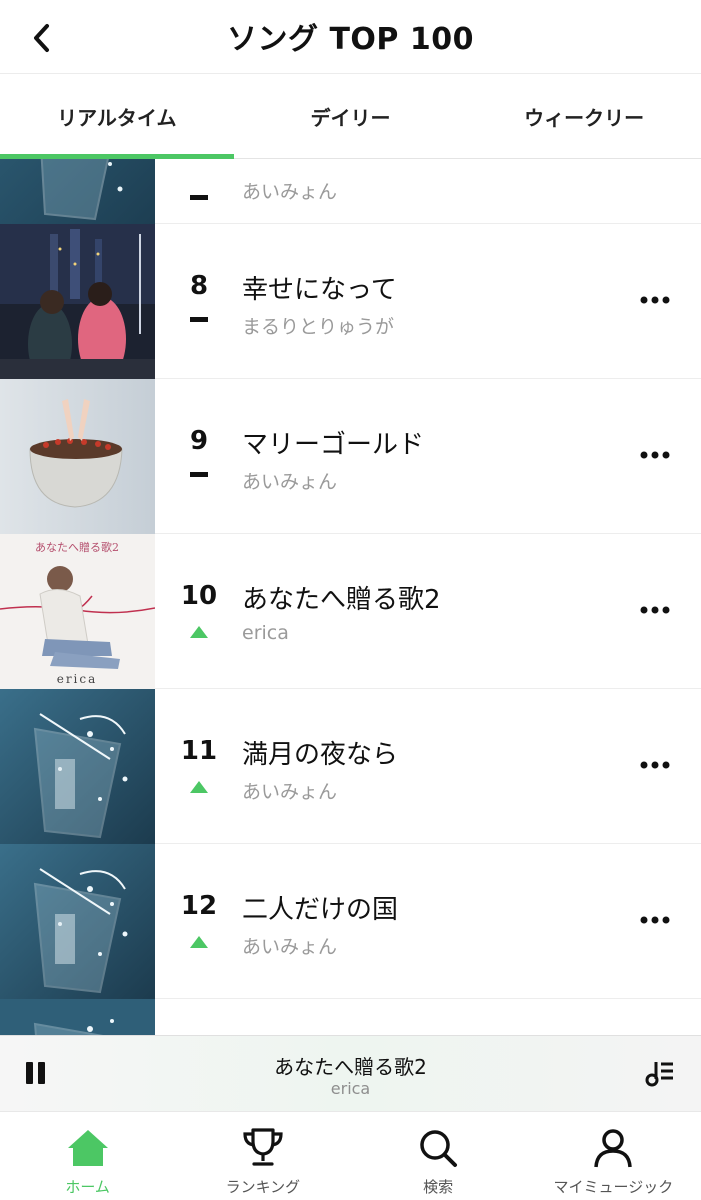 This screenshot has width=701, height=1200. What do you see at coordinates (318, 327) in the screenshot?
I see `artist-name: まるりとりゅうが` at bounding box center [318, 327].